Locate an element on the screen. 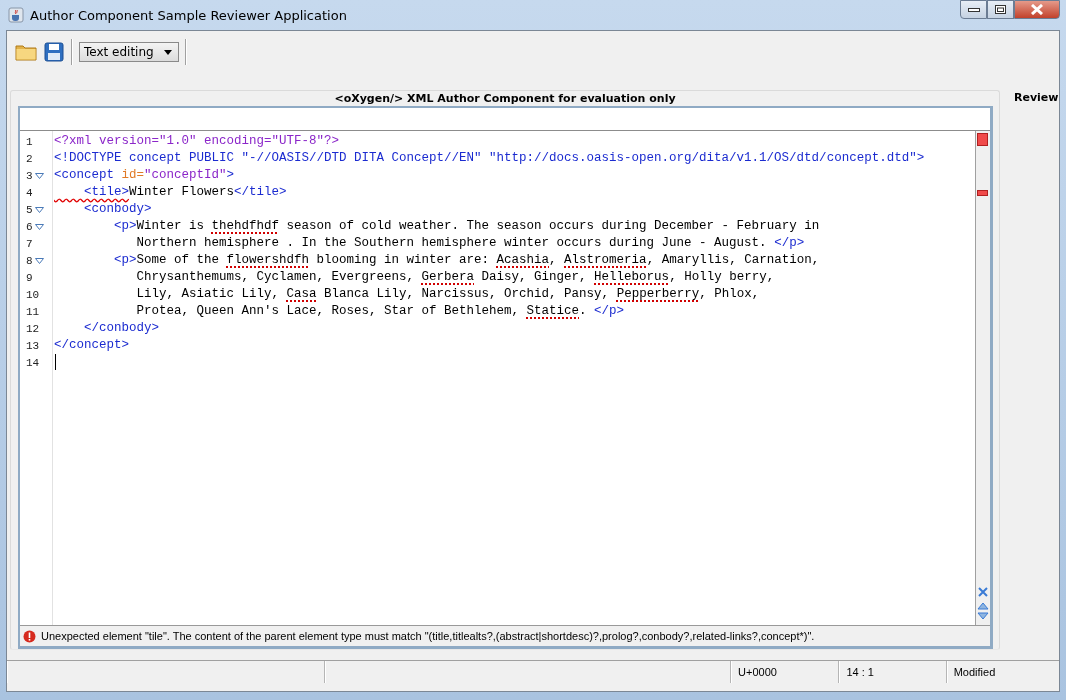 The width and height of the screenshot is (1066, 700). line-number: 4 is located at coordinates (29, 192).